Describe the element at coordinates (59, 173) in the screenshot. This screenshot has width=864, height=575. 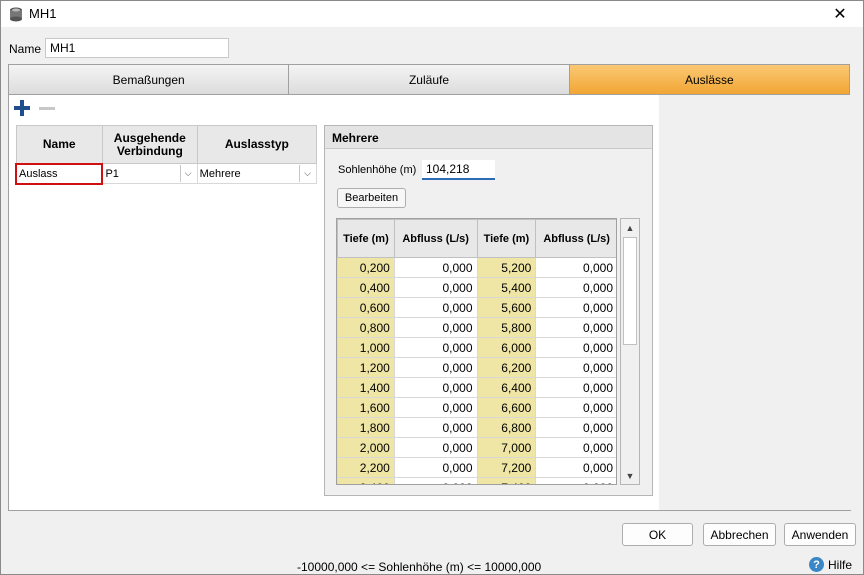
I see `outlet-name-cell: Auslass` at that location.